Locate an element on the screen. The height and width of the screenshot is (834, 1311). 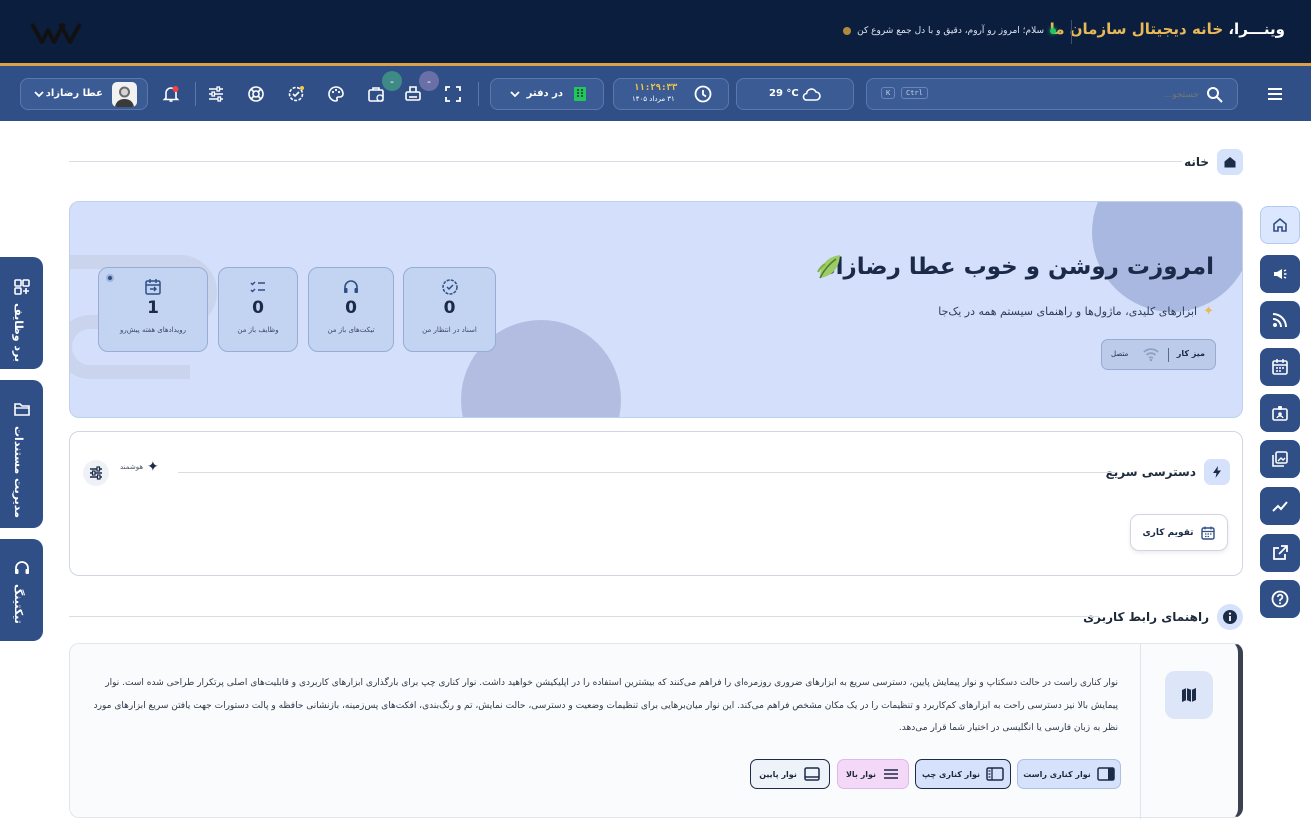
smart-mode: ✦ هوشمند is located at coordinates (139, 467).